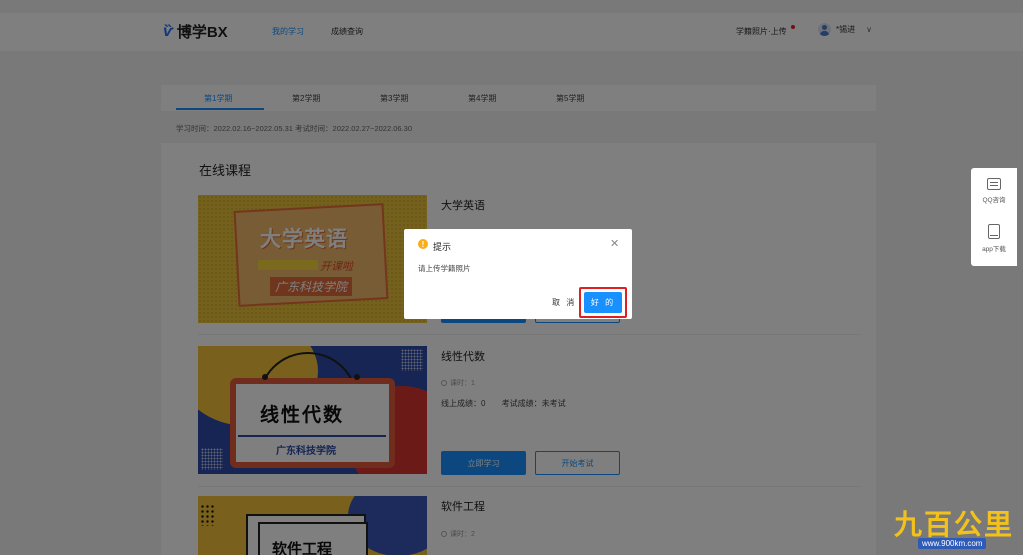 The height and width of the screenshot is (555, 1023). I want to click on ok-button: 好 的, so click(603, 302).